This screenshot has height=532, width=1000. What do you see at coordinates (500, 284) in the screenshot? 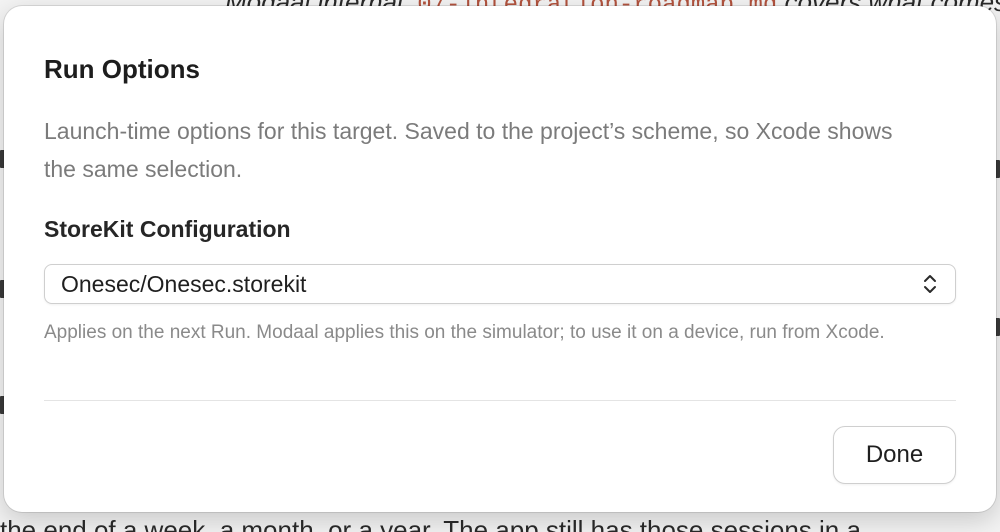
I see `storekit-configuration-select: Onesec/Onesec.storekit` at bounding box center [500, 284].